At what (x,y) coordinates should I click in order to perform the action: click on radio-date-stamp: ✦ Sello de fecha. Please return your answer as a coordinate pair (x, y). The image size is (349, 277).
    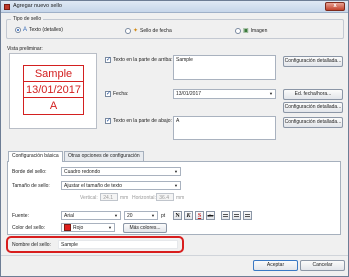
    Looking at the image, I should click on (148, 30).